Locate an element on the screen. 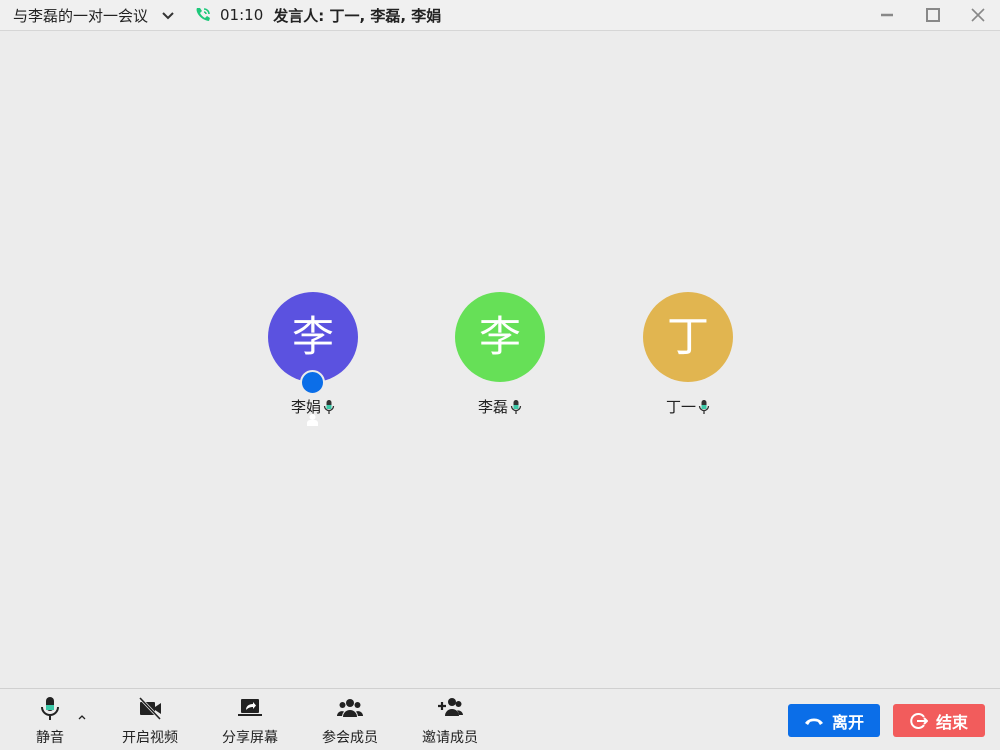 The width and height of the screenshot is (1000, 750). end-meeting-button: 结束 is located at coordinates (939, 720).